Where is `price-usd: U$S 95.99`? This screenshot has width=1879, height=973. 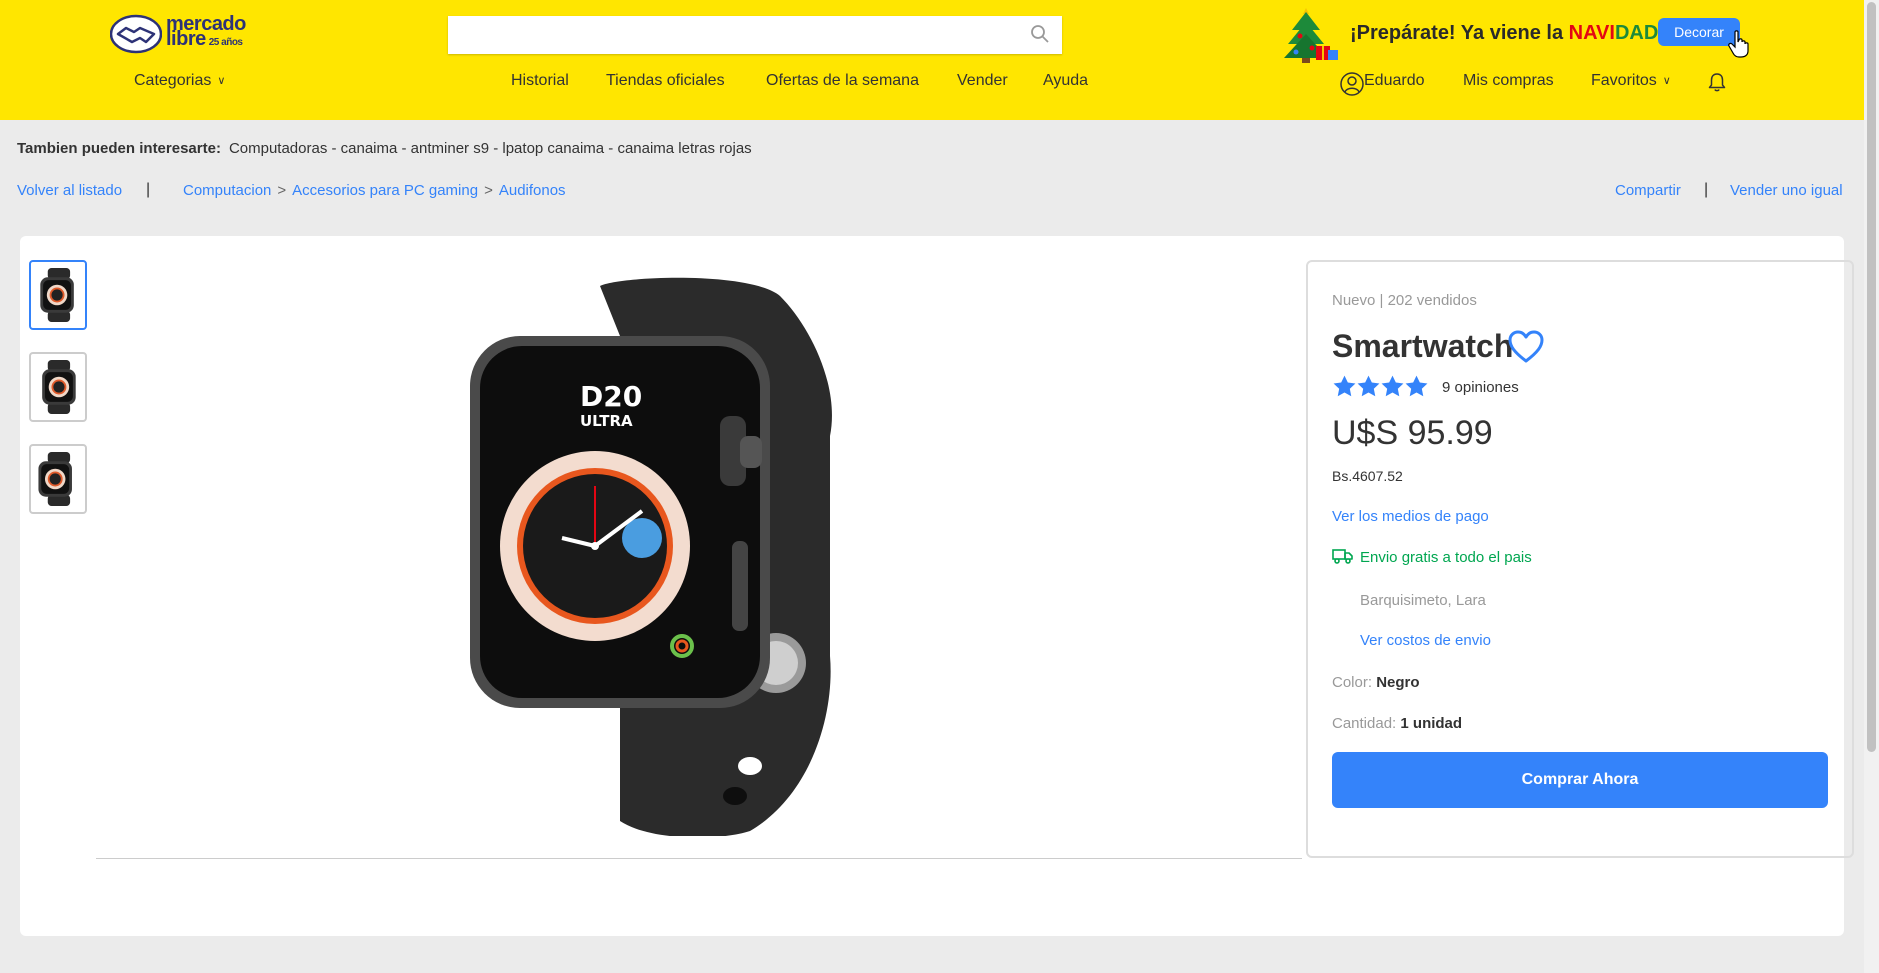
price-usd: U$S 95.99 is located at coordinates (1412, 433).